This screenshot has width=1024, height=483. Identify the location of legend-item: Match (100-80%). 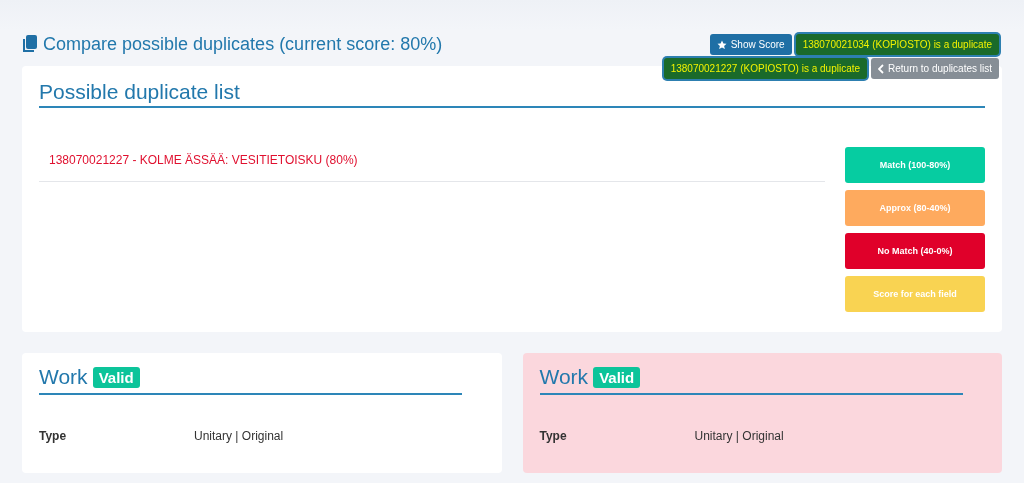
(915, 165).